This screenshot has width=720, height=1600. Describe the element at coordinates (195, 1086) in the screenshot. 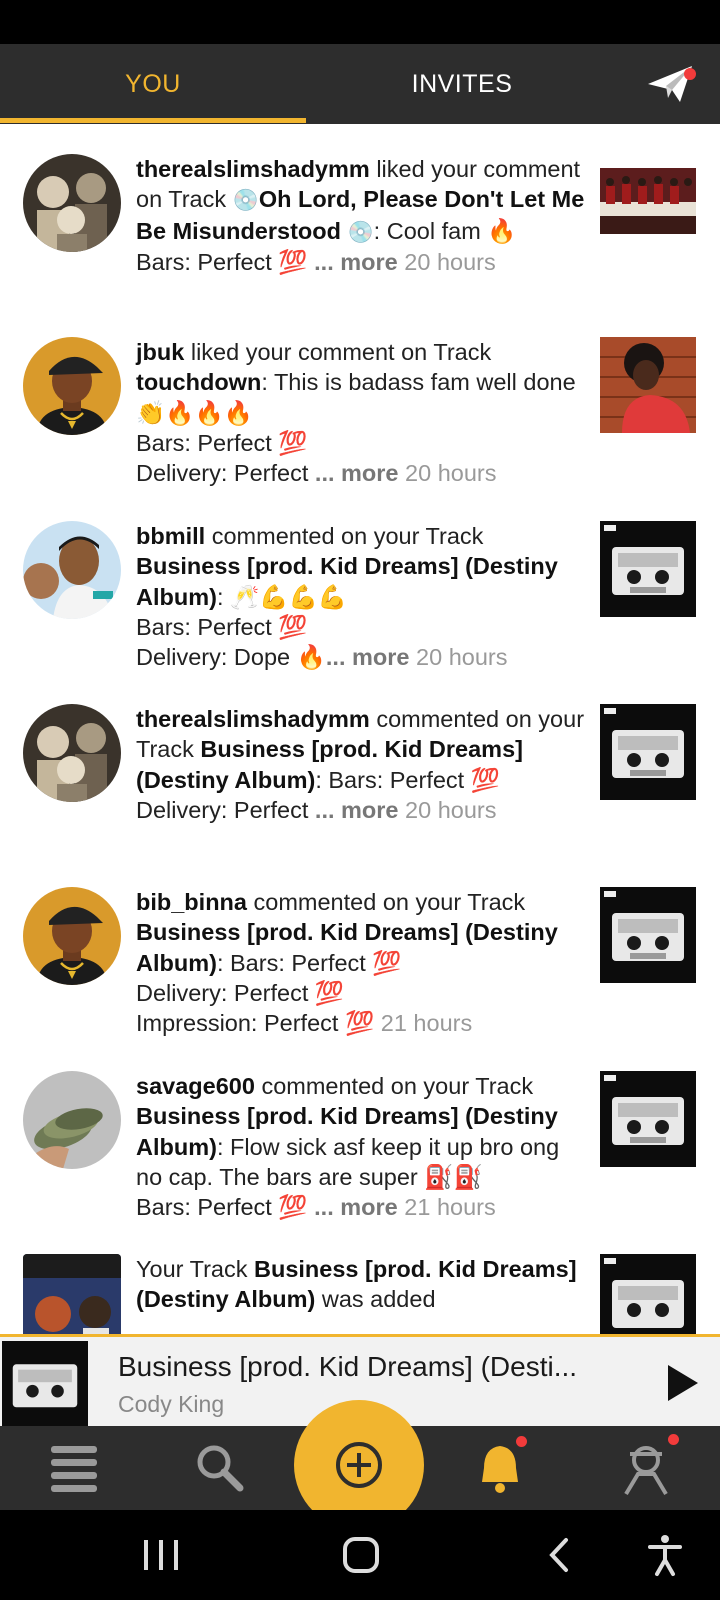

I see `username: savage600` at that location.